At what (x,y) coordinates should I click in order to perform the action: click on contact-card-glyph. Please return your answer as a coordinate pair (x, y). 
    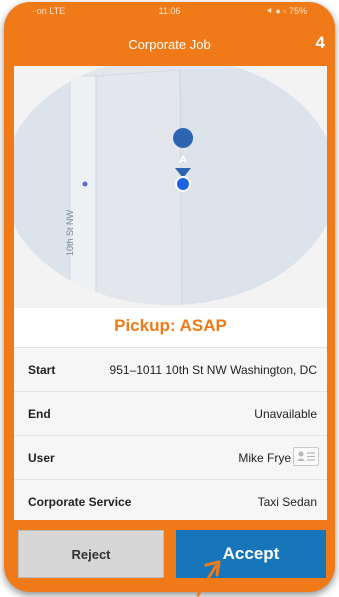
    Looking at the image, I should click on (306, 456).